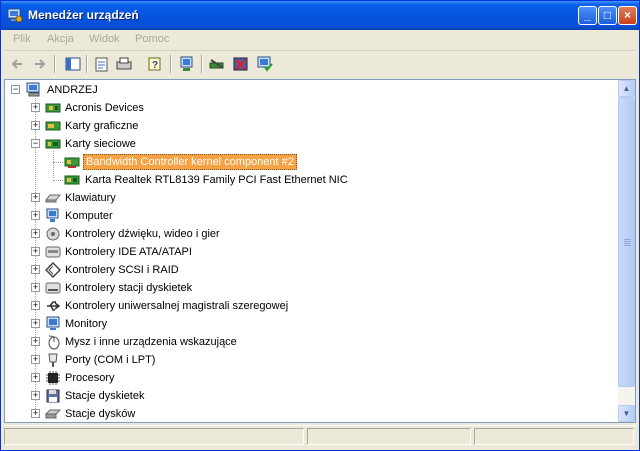 The image size is (640, 451). Describe the element at coordinates (305, 198) in the screenshot. I see `tree-item: + Klawiatury` at that location.